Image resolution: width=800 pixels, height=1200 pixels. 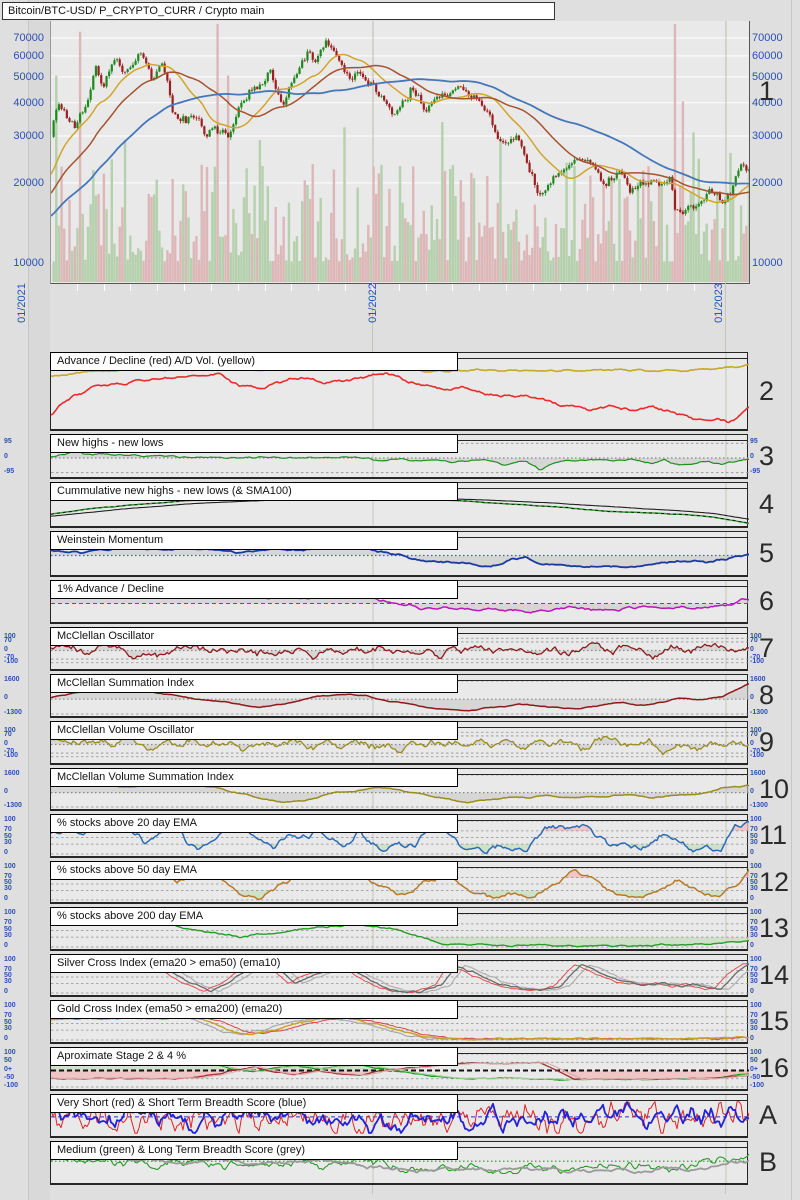 I want to click on panel-marker-15: 15, so click(x=774, y=1021).